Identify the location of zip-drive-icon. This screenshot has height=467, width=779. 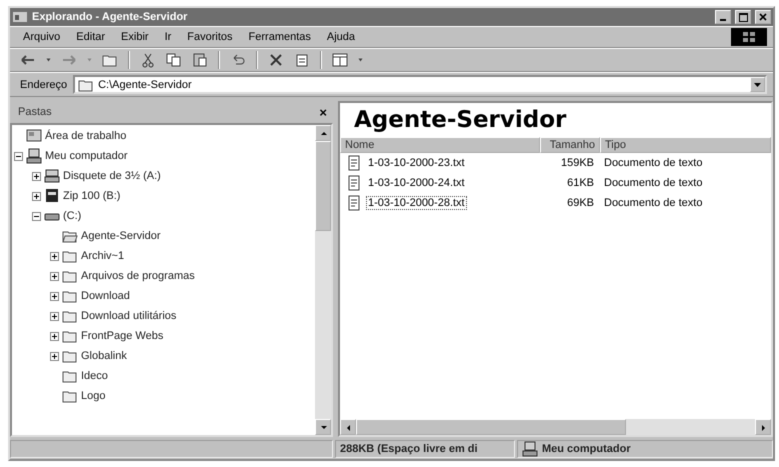
(52, 196).